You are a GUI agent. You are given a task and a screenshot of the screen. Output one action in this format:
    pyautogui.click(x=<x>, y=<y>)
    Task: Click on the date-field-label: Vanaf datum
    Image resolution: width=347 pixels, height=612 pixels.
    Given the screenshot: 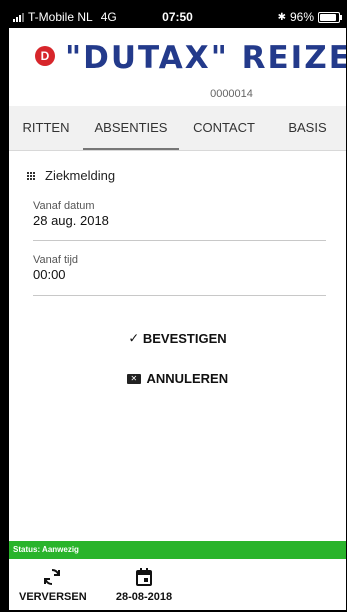 What is the action you would take?
    pyautogui.click(x=64, y=206)
    